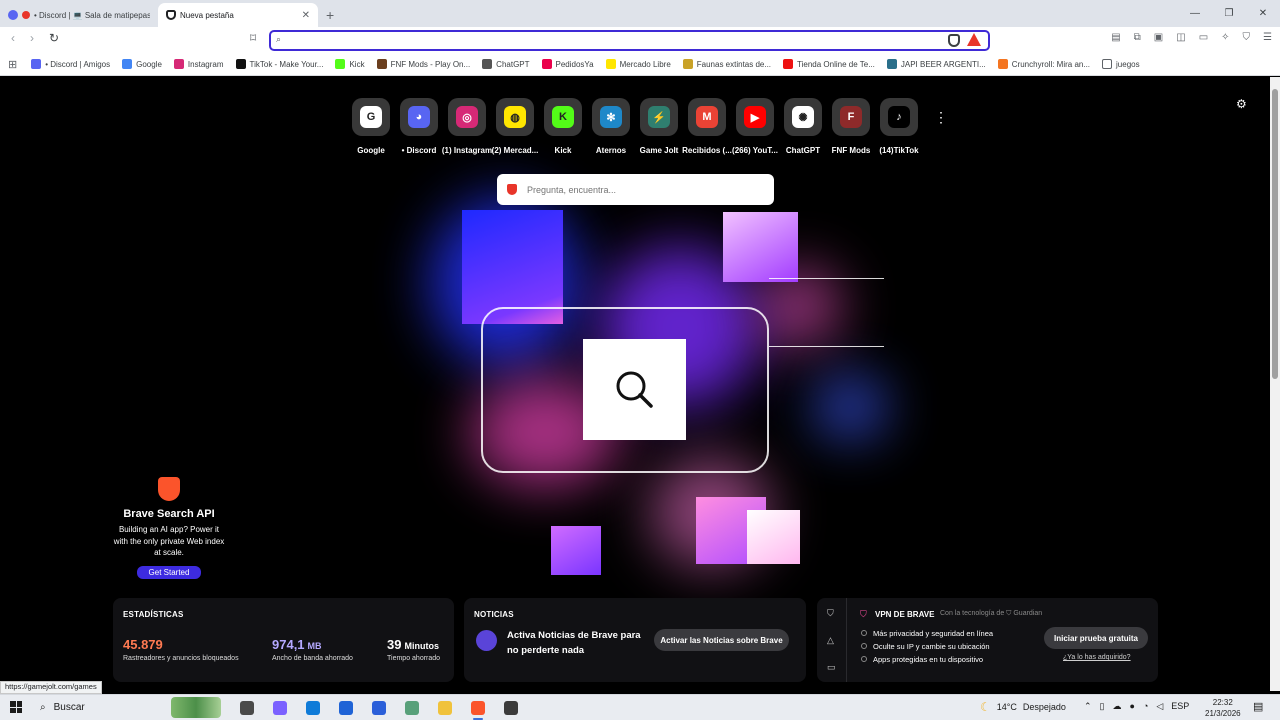  What do you see at coordinates (634, 389) in the screenshot?
I see `magnifier-icon` at bounding box center [634, 389].